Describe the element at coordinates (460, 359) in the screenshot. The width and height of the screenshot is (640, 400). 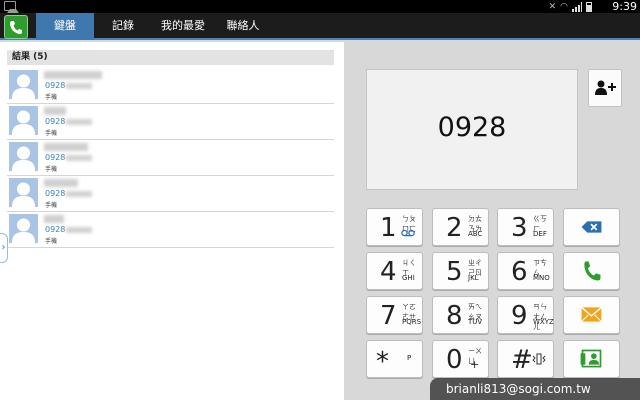
I see `key-0: 0 ㄧㄨㄩ +` at that location.